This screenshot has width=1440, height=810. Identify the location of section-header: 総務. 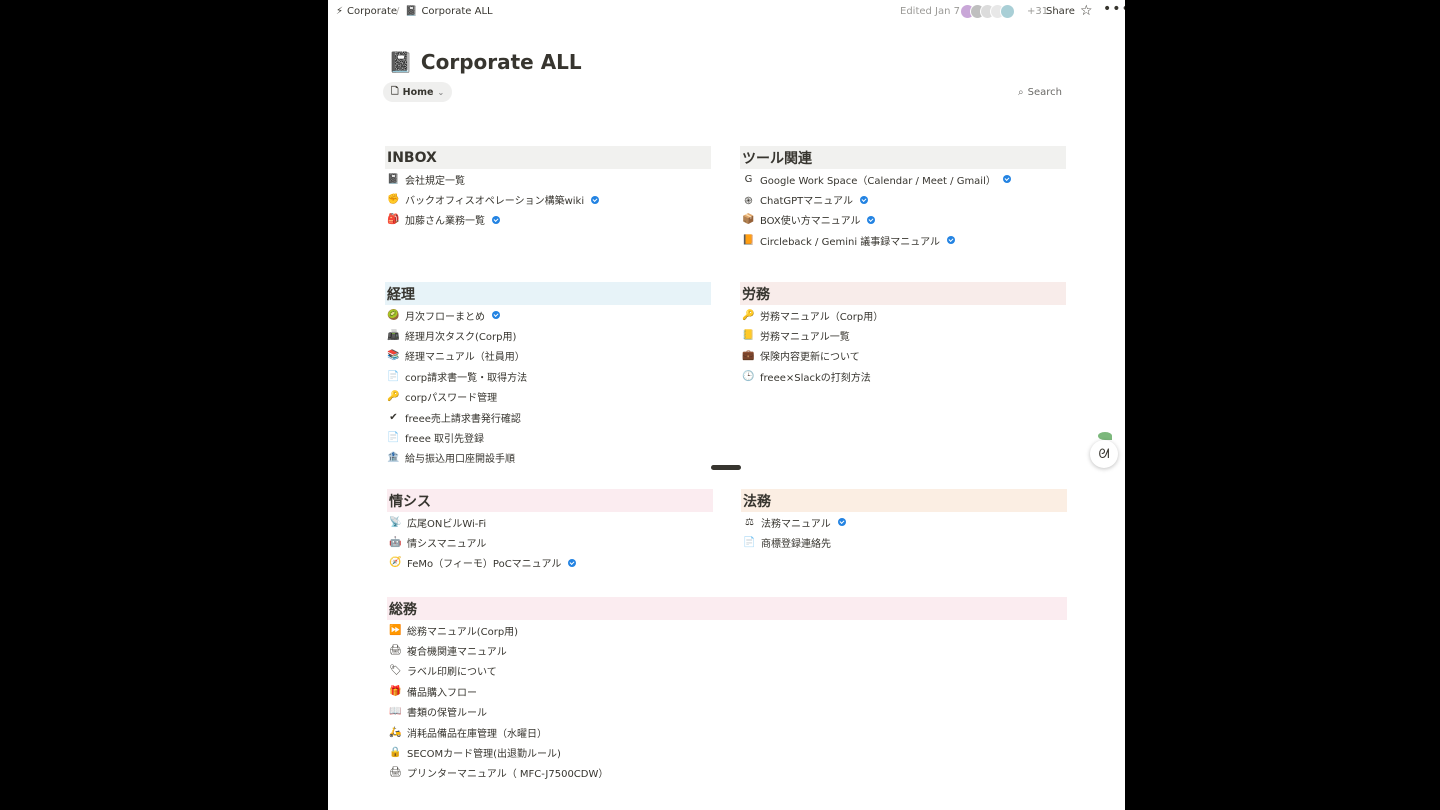
(727, 608).